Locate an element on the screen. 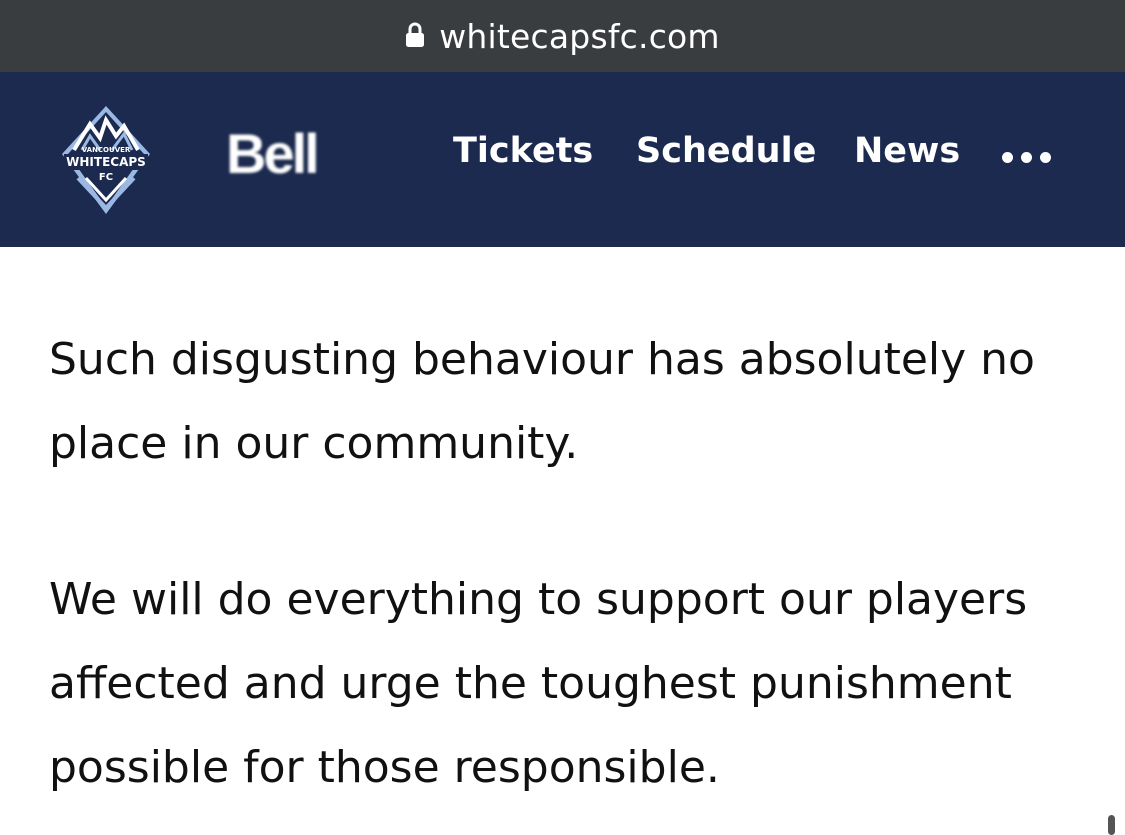 This screenshot has height=835, width=1125. sponsor-logo: Bell is located at coordinates (273, 154).